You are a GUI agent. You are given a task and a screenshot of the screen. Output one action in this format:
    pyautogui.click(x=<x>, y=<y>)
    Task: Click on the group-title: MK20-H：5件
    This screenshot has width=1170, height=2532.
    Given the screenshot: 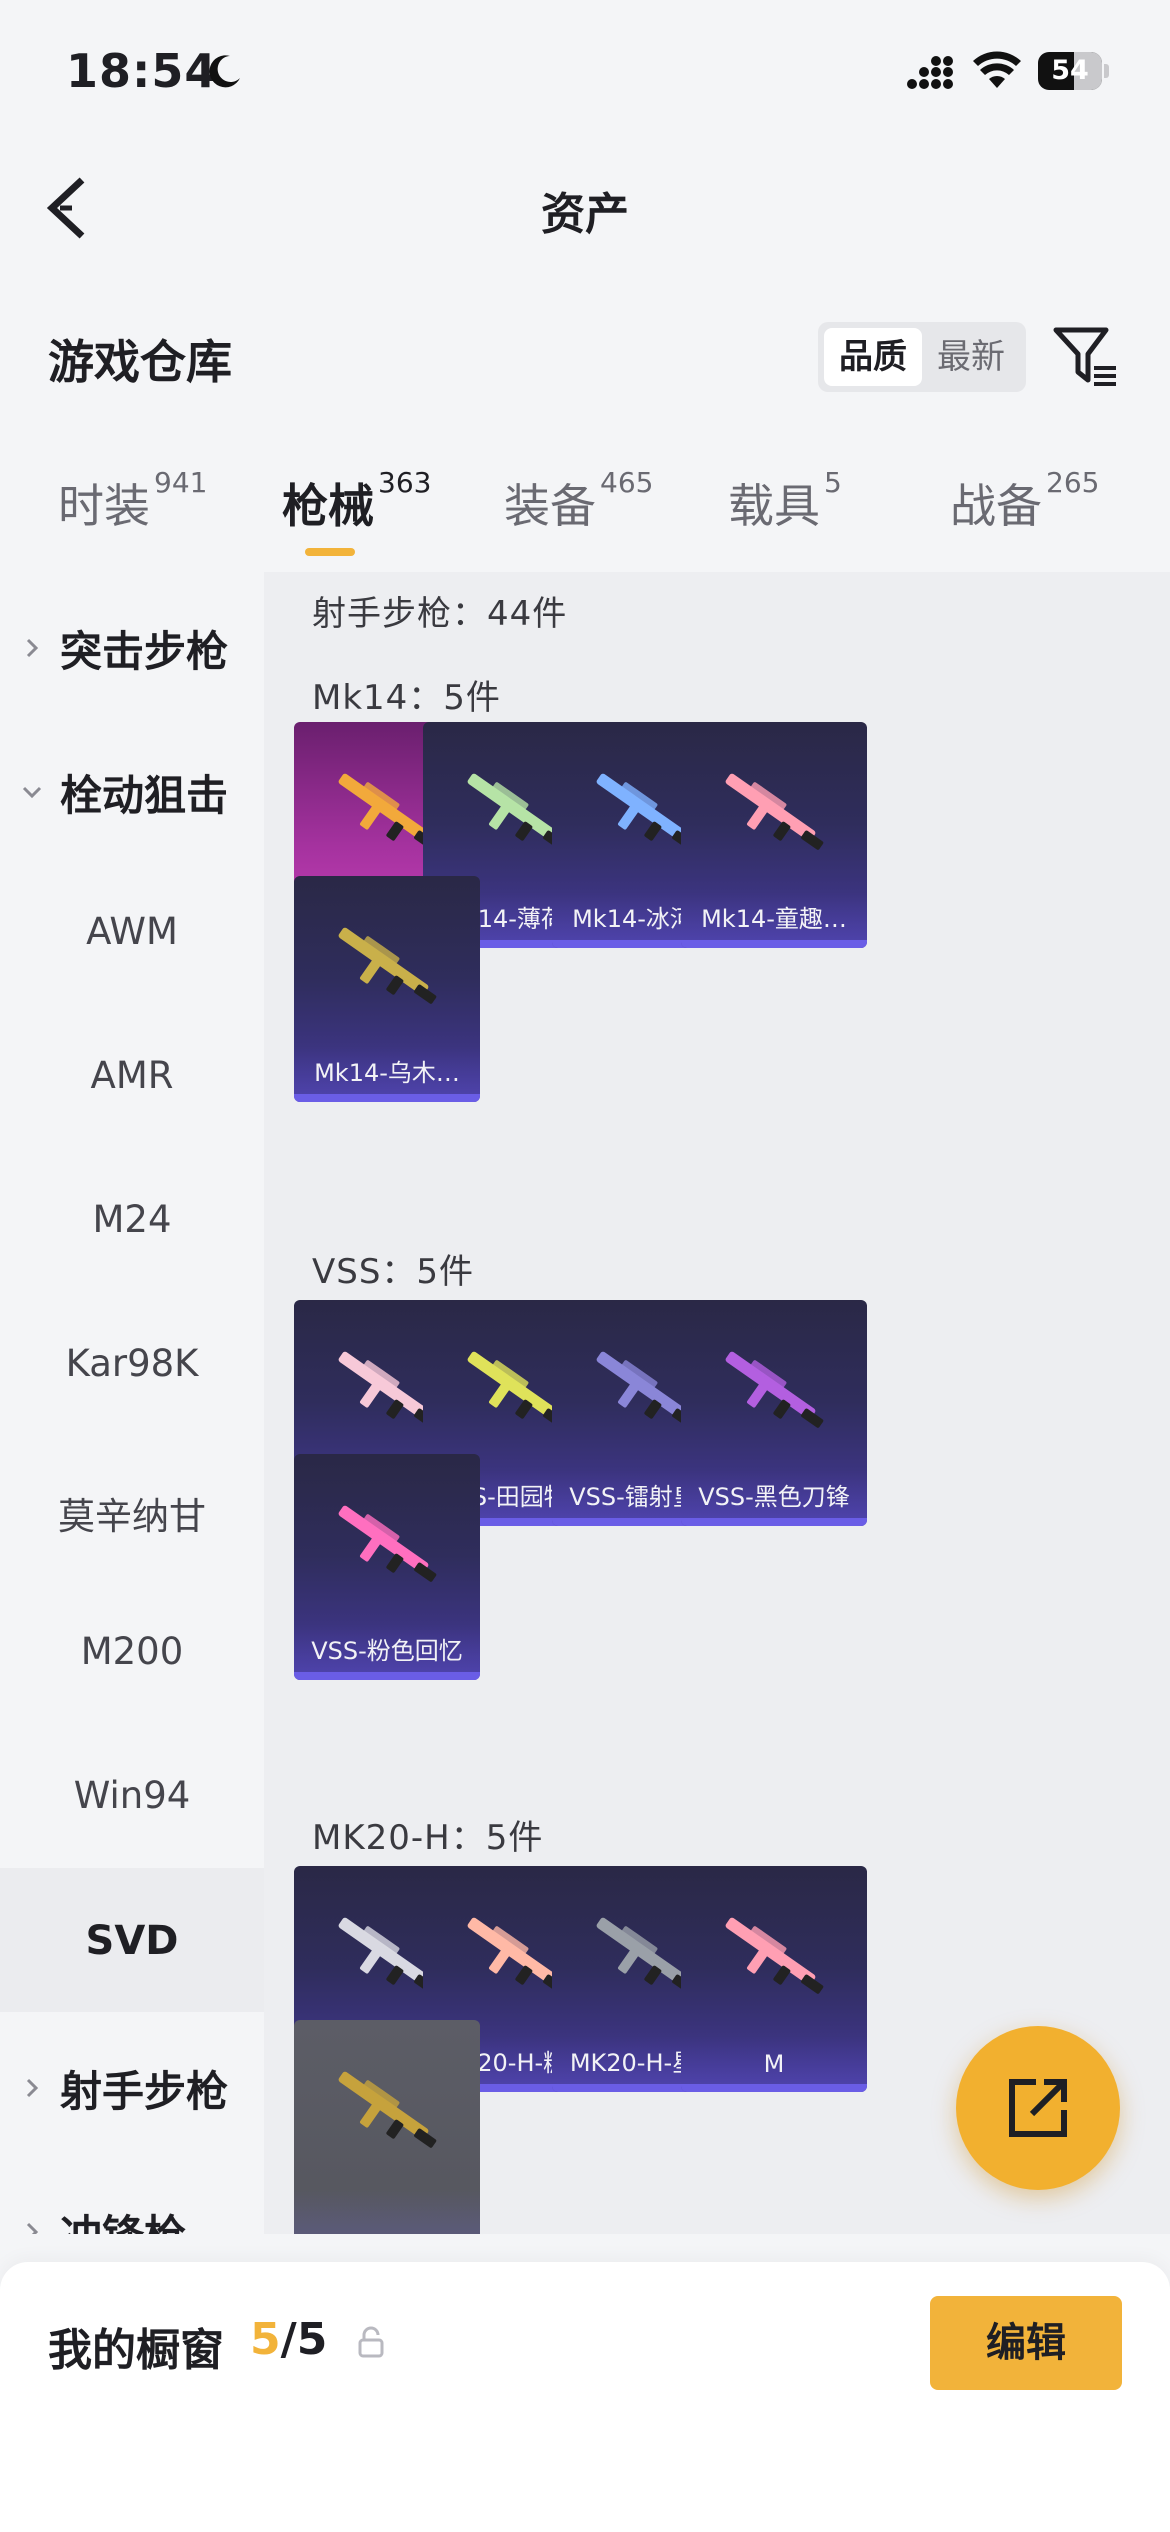 What is the action you would take?
    pyautogui.click(x=428, y=1838)
    